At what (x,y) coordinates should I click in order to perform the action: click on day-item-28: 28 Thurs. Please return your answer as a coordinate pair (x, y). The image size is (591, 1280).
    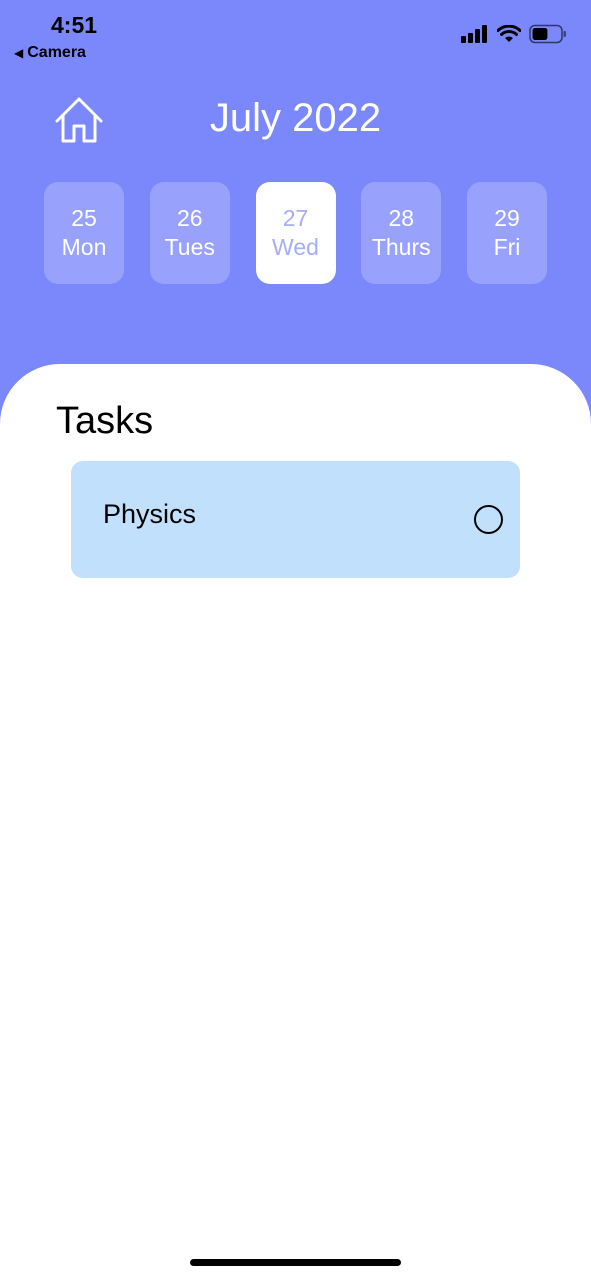
    Looking at the image, I should click on (401, 233).